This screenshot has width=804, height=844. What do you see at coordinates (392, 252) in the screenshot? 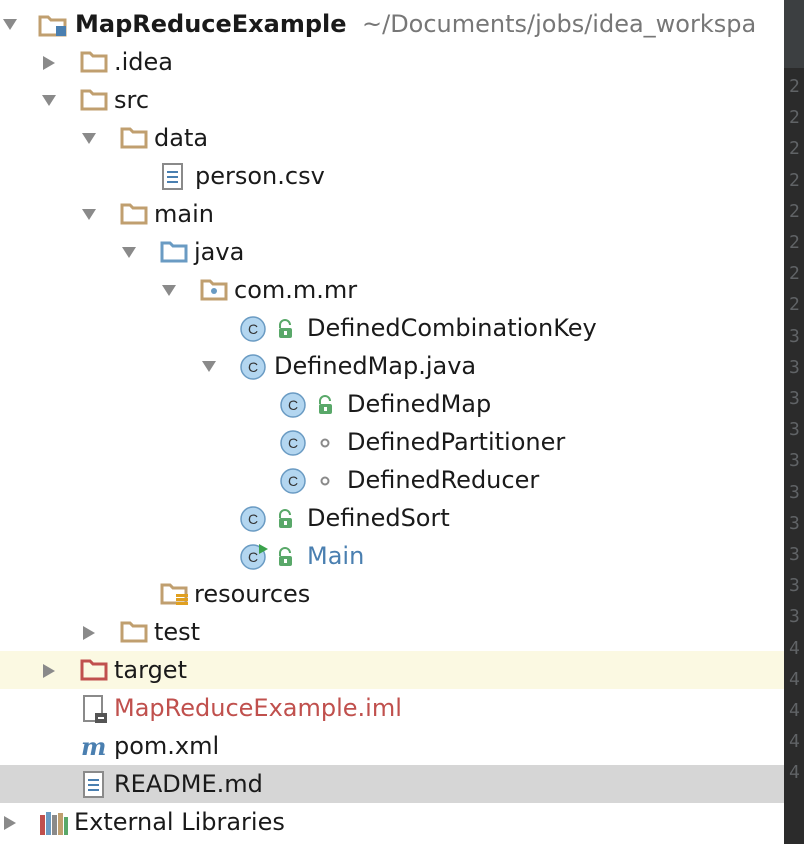
I see `tree-row-java: java` at bounding box center [392, 252].